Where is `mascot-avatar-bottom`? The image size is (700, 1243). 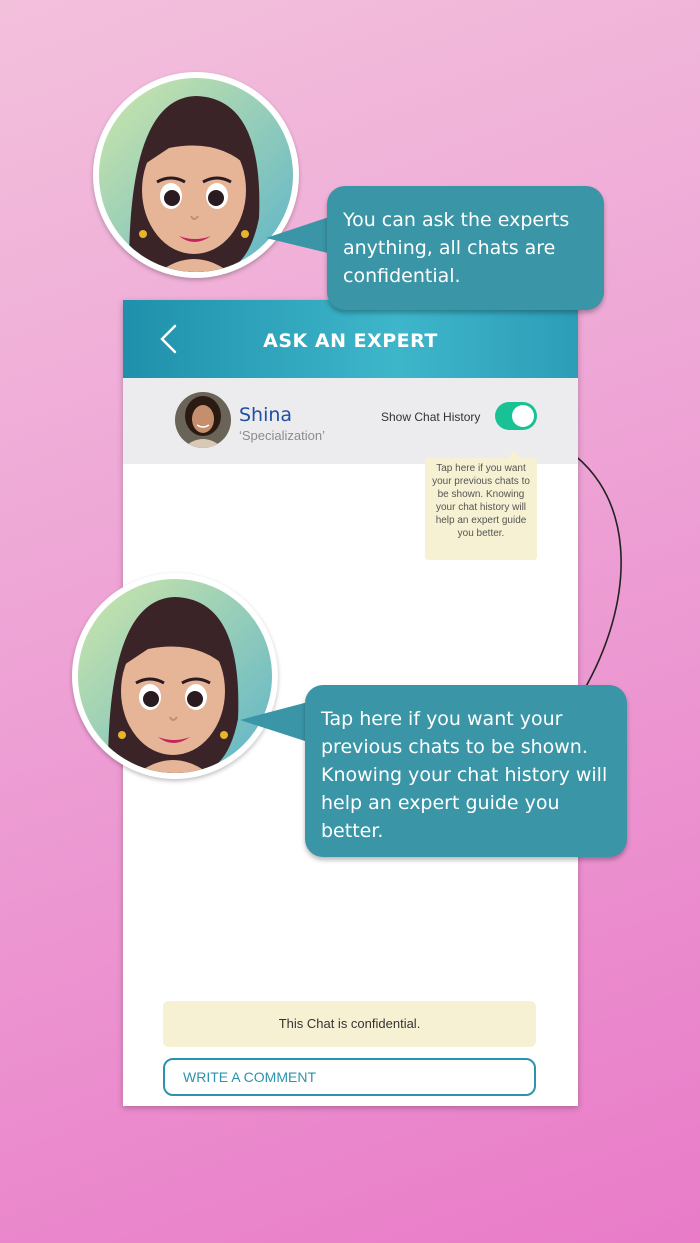
mascot-avatar-bottom is located at coordinates (175, 676).